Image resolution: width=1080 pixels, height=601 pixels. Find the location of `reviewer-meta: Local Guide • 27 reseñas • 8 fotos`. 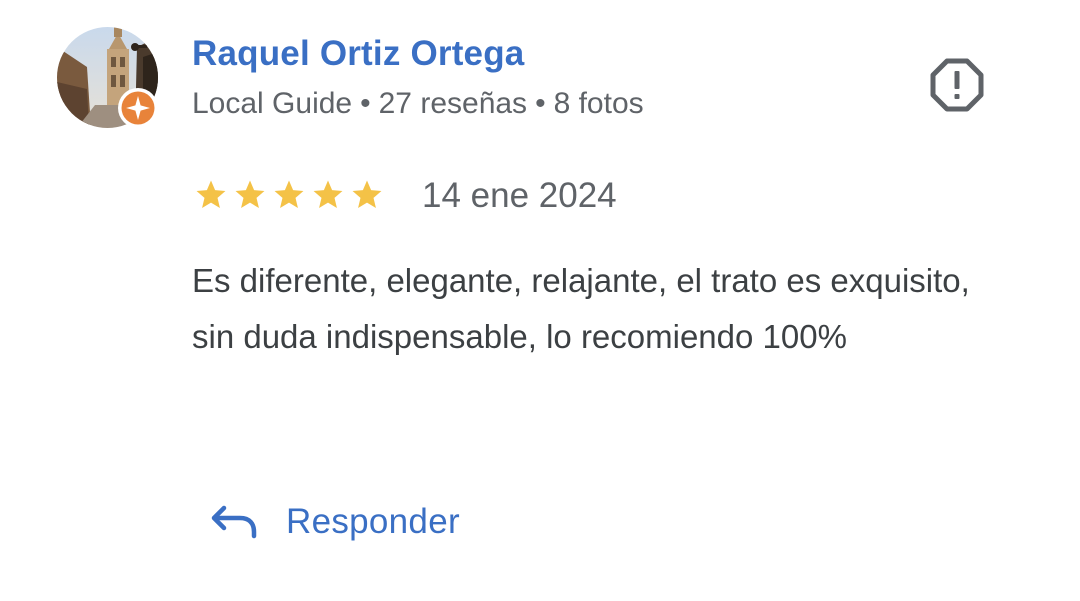

reviewer-meta: Local Guide • 27 reseñas • 8 fotos is located at coordinates (418, 104).